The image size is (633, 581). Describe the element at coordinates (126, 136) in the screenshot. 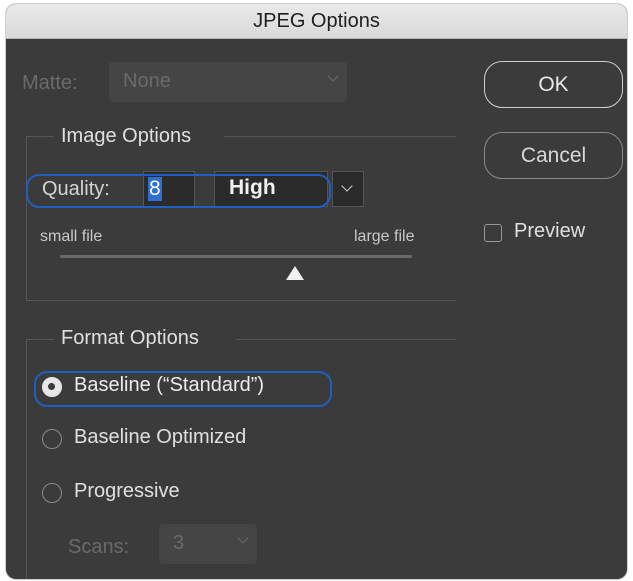

I see `image-options-legend: Image Options` at that location.